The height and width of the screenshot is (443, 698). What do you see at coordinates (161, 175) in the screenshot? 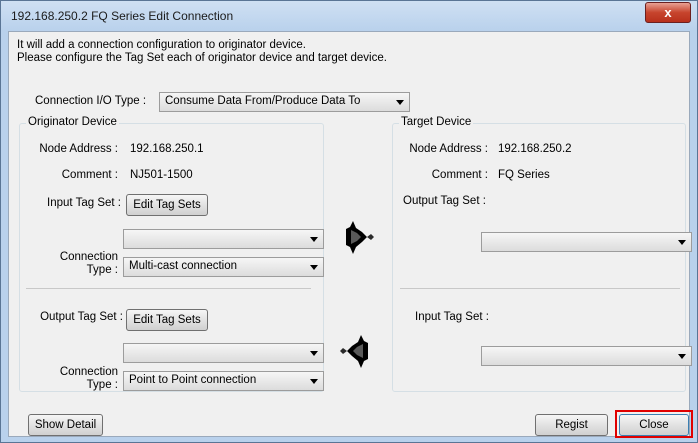
I see `originator-comment-value: NJ501-1500` at bounding box center [161, 175].